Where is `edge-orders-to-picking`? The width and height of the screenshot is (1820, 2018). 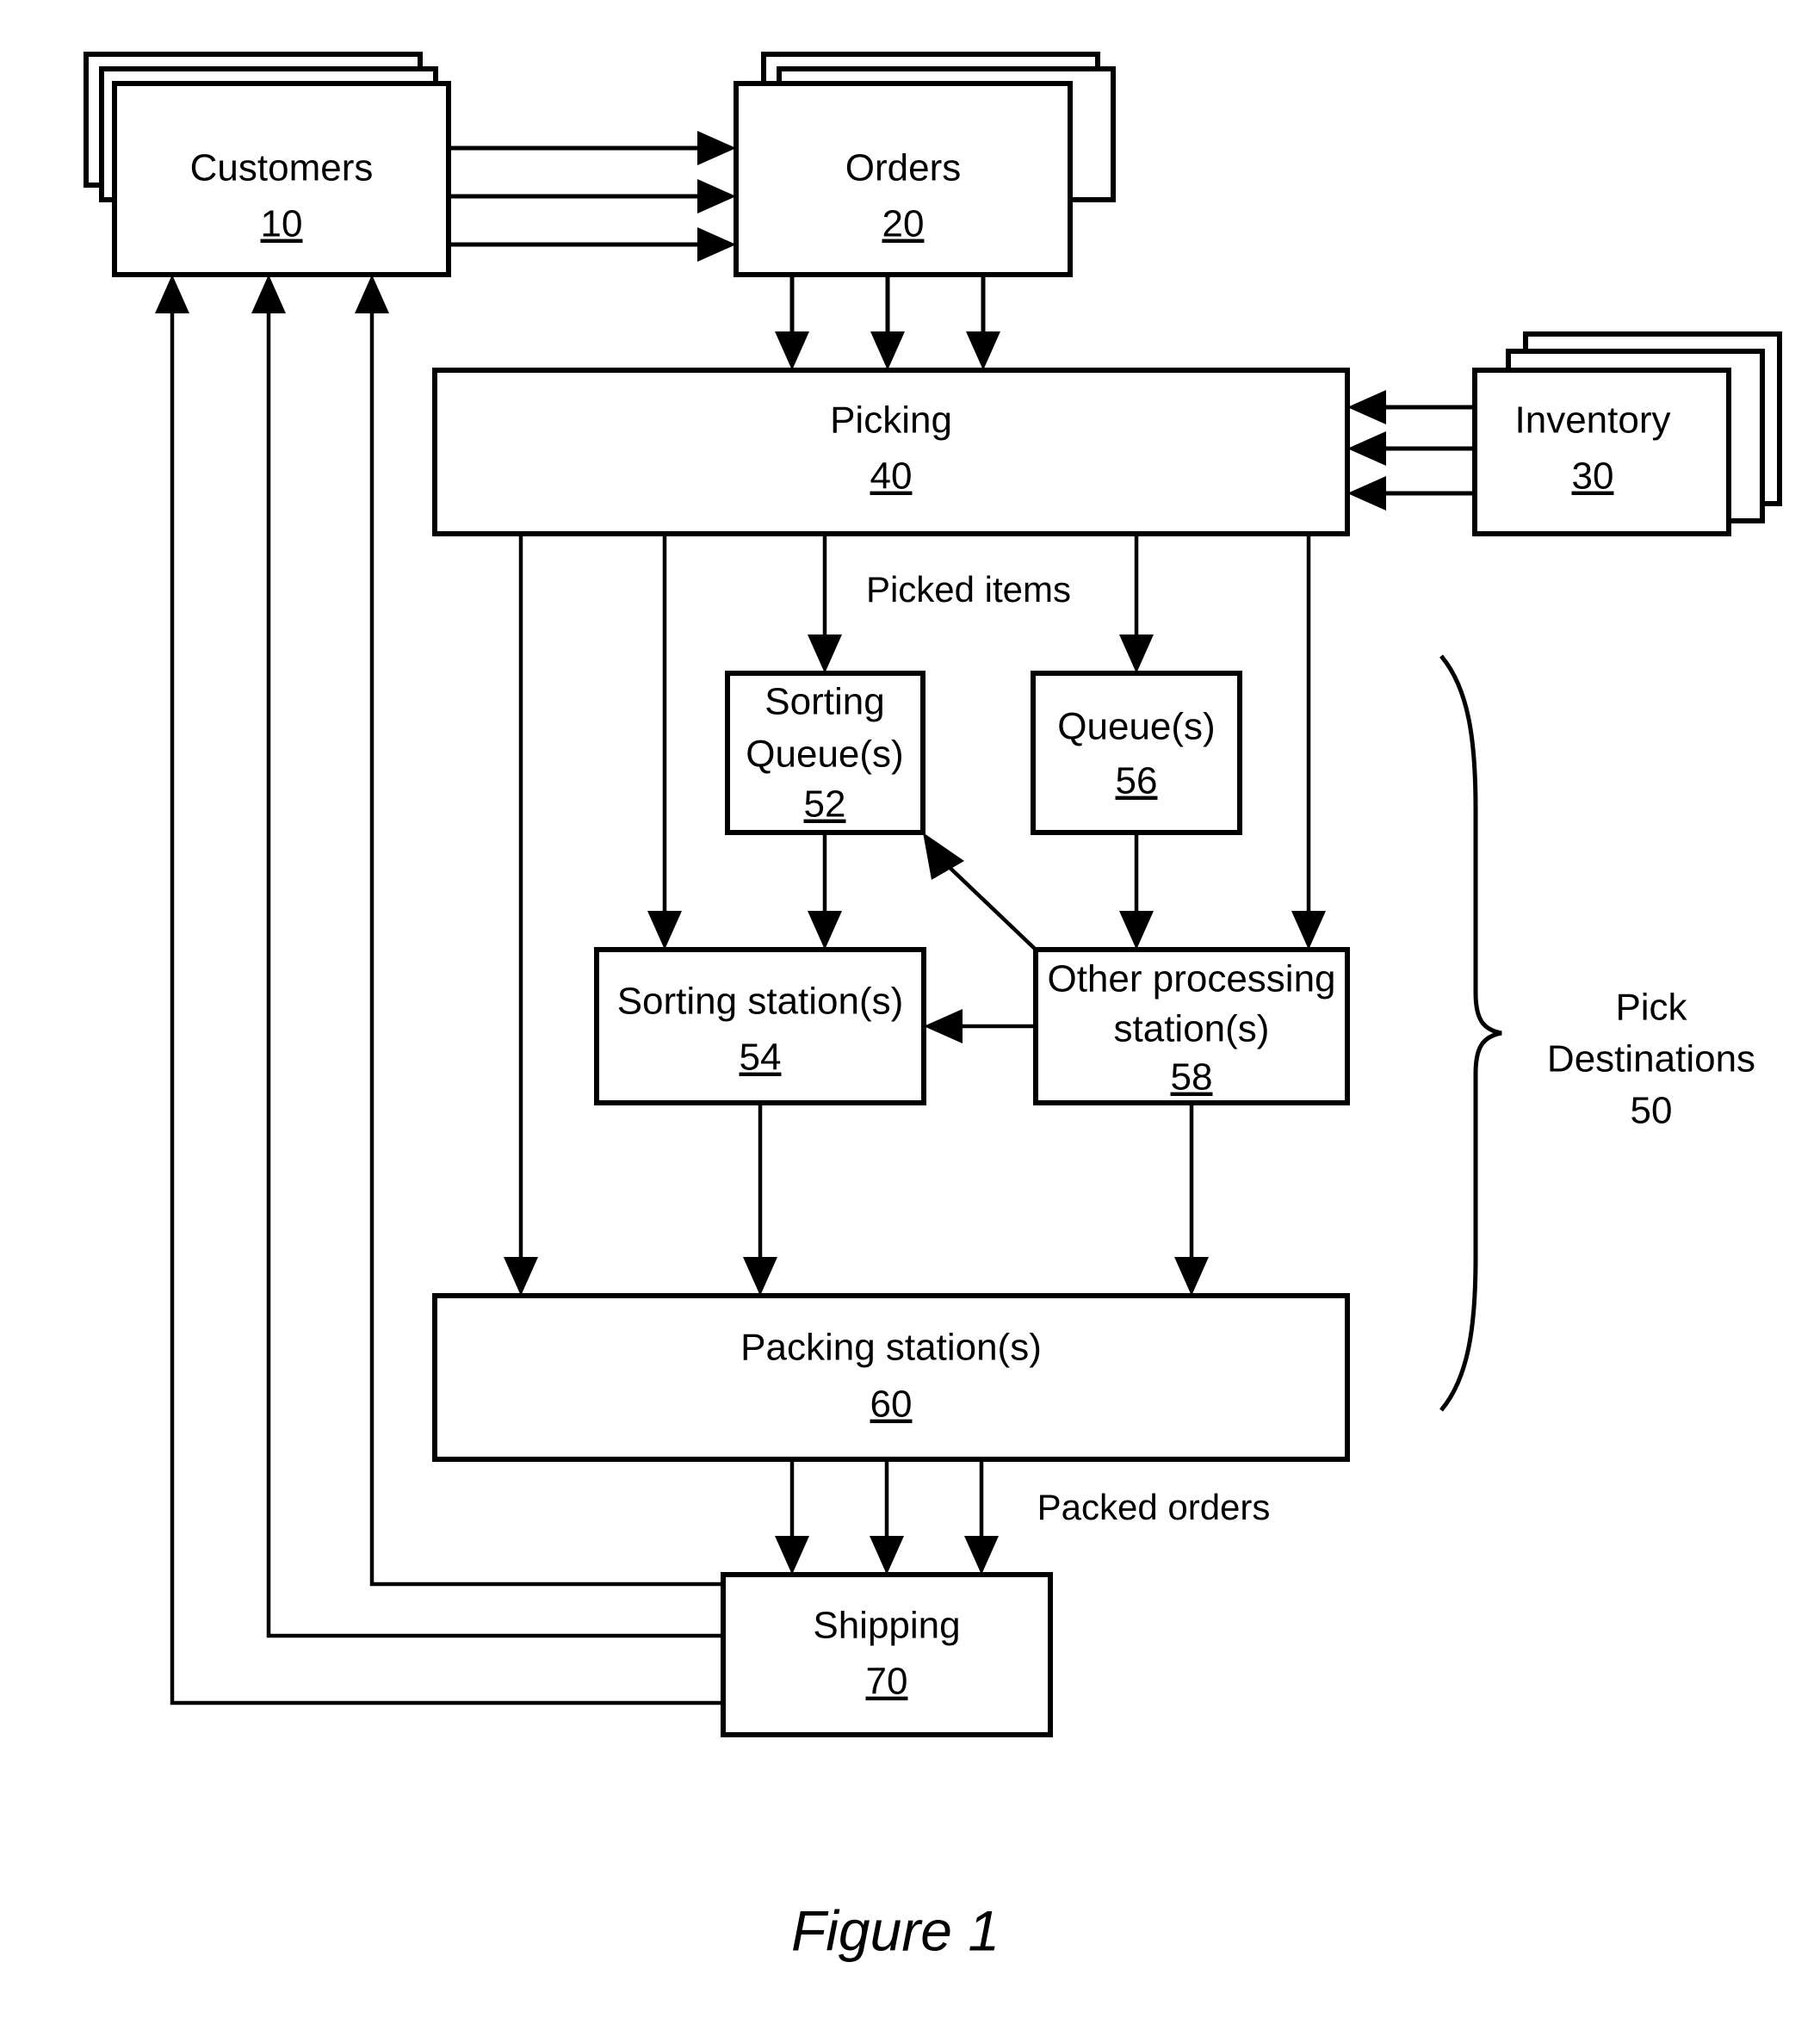 edge-orders-to-picking is located at coordinates (888, 322).